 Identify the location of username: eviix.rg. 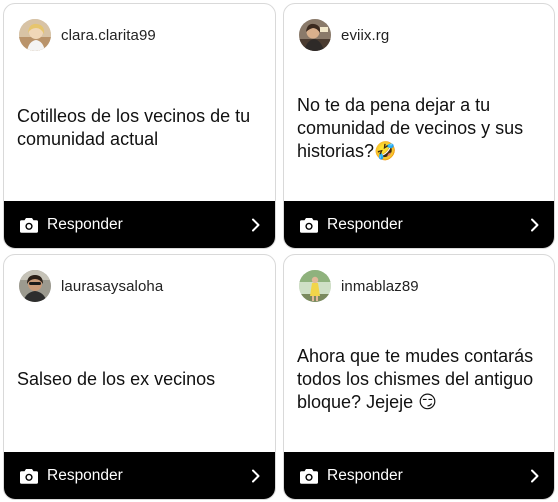
(365, 35).